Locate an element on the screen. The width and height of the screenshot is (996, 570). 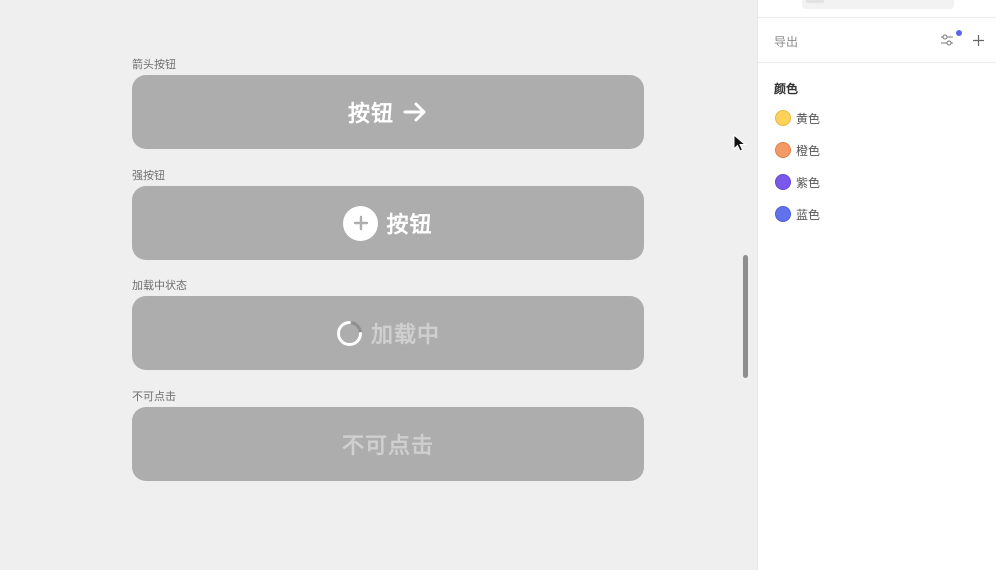
filter-indicator-dot is located at coordinates (959, 33).